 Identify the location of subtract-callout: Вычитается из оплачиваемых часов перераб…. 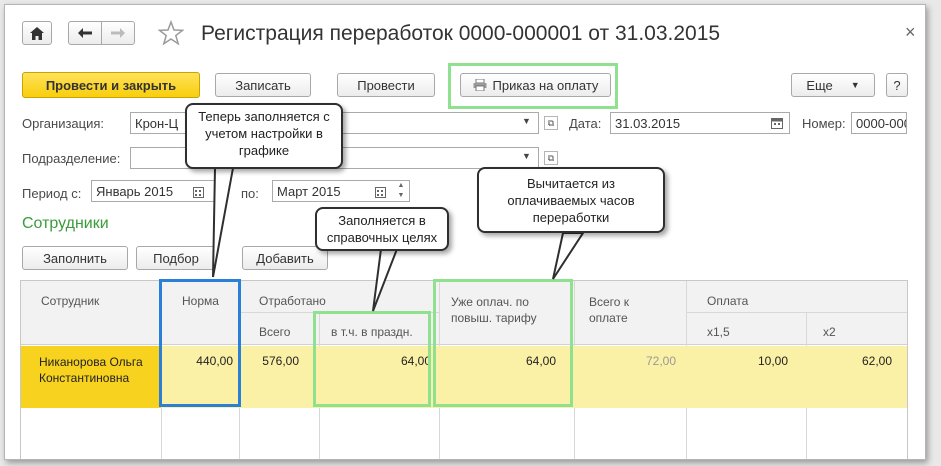
(571, 200).